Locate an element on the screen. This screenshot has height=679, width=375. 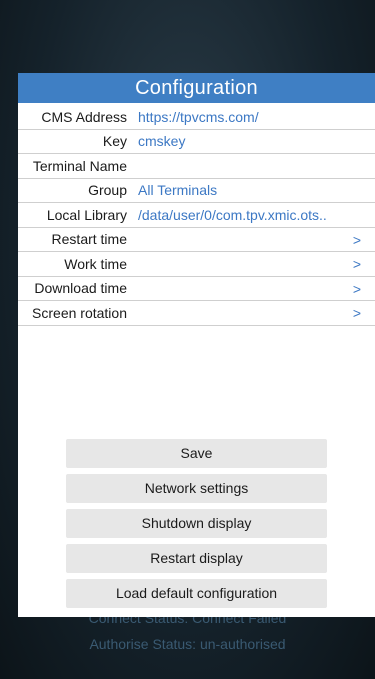
row-work-time: Work time > is located at coordinates (196, 264).